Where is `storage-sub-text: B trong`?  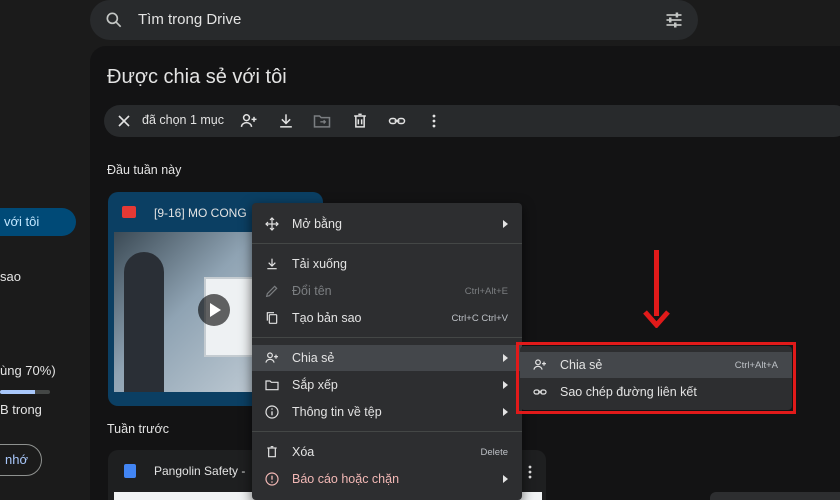 storage-sub-text: B trong is located at coordinates (21, 409).